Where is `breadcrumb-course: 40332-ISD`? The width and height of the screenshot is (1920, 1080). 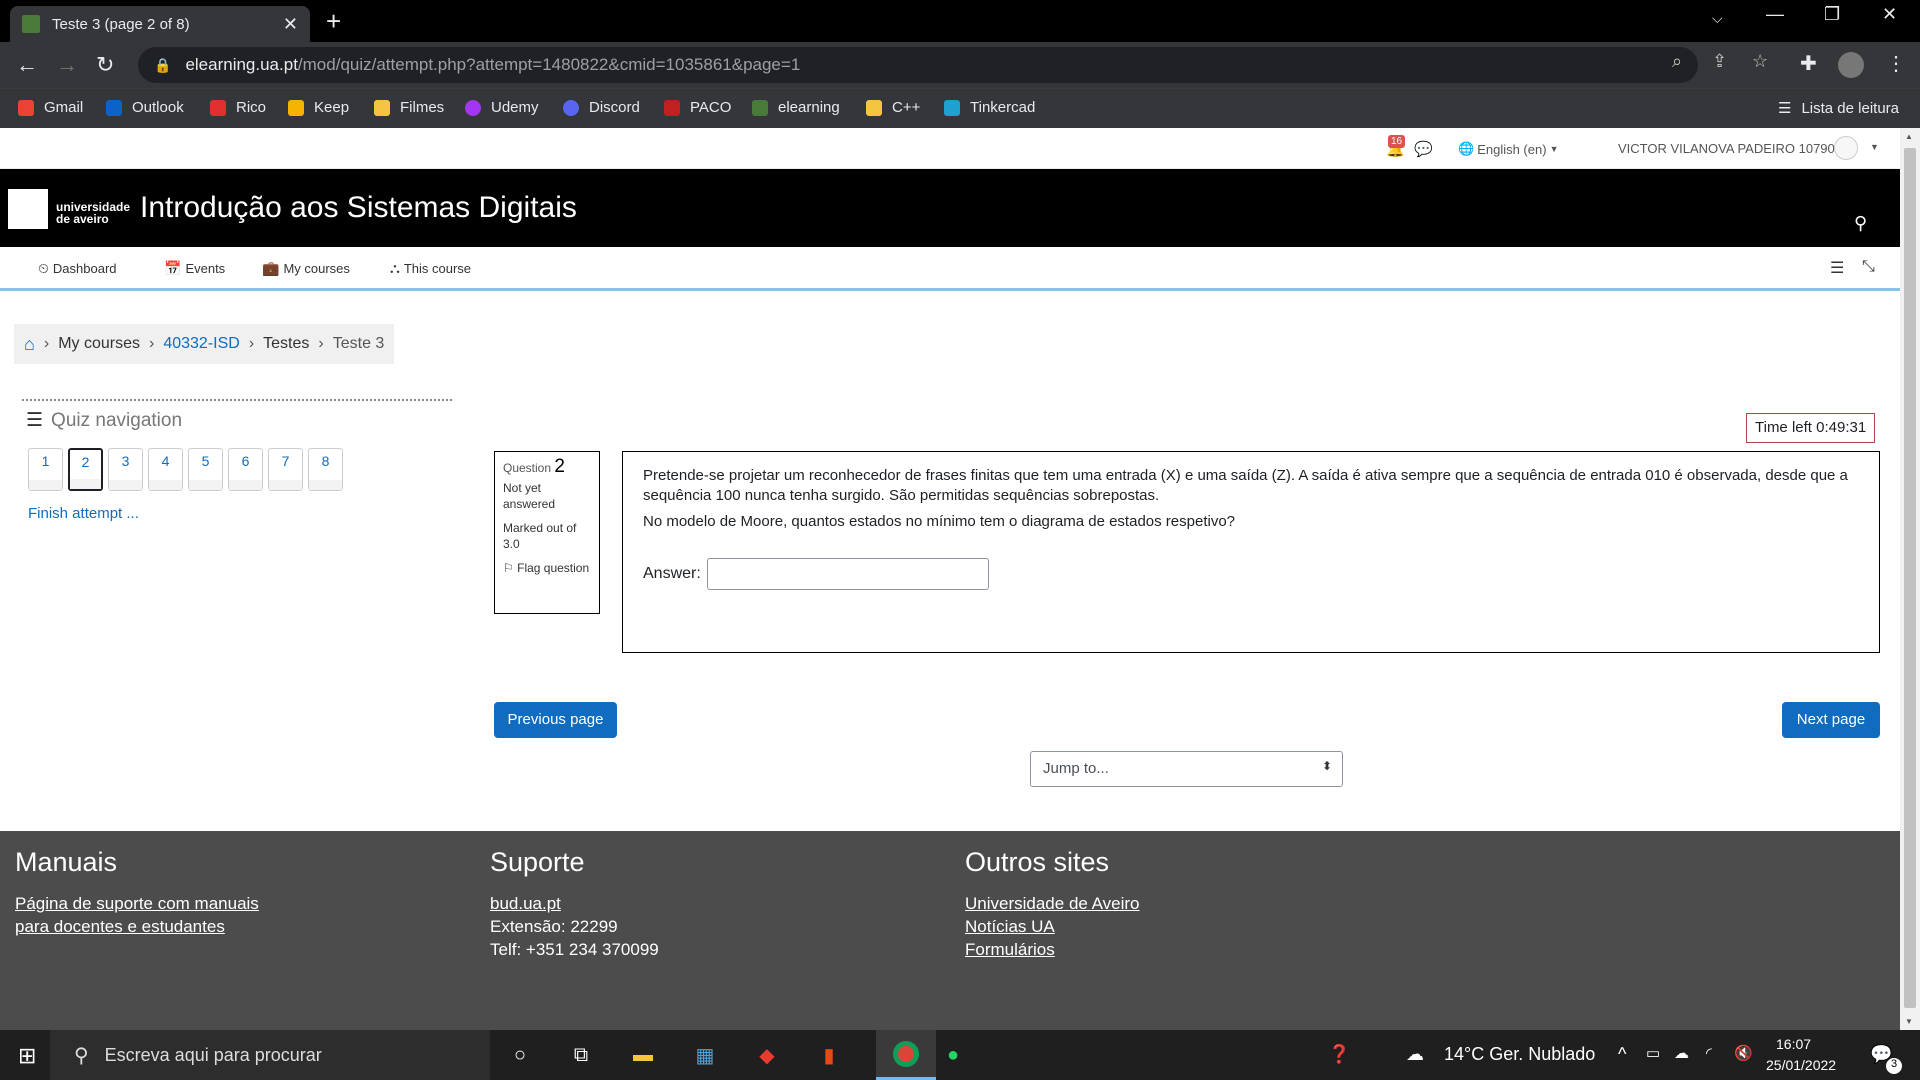
breadcrumb-course: 40332-ISD is located at coordinates (201, 344).